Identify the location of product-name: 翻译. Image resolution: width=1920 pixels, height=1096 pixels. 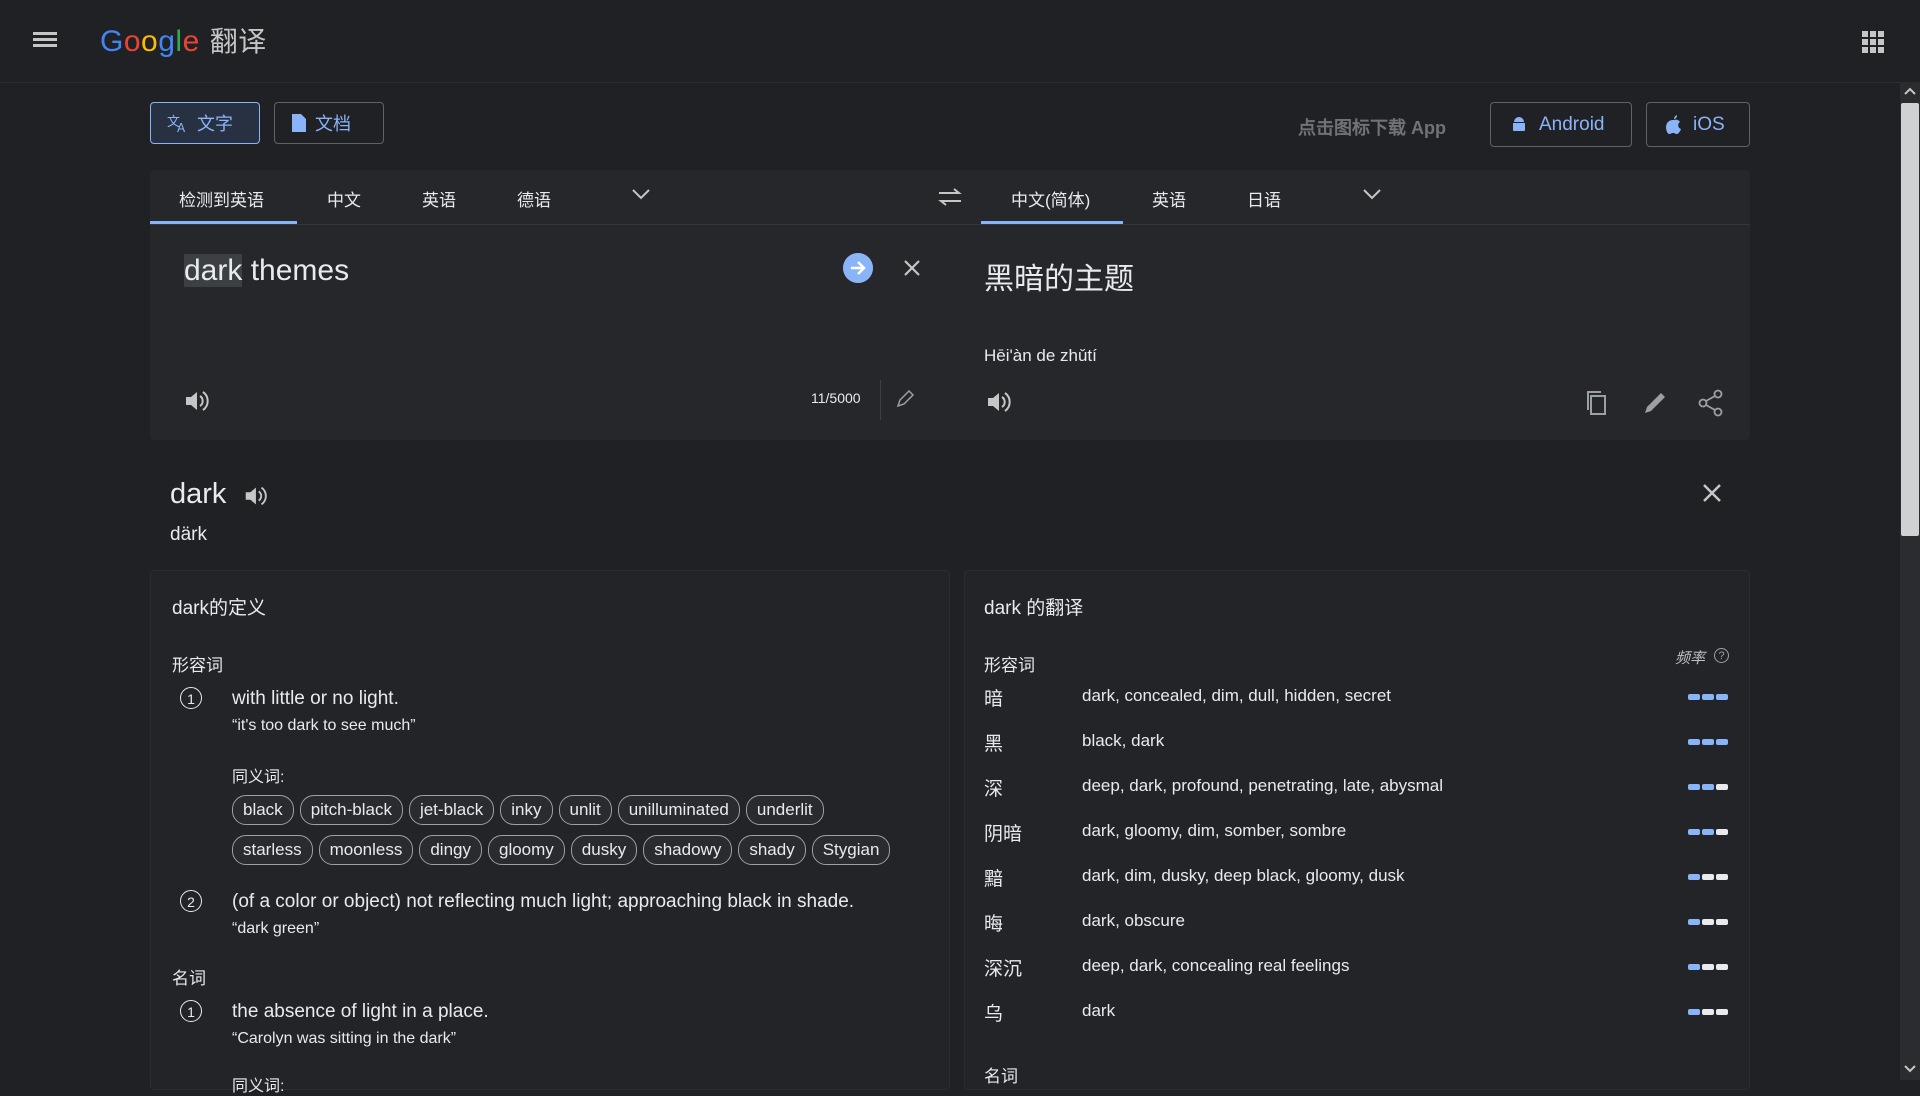
(238, 41).